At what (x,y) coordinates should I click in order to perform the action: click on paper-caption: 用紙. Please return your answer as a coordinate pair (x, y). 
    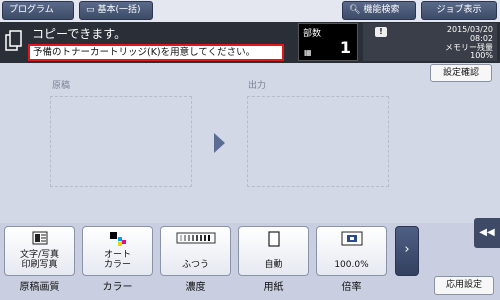
    Looking at the image, I should click on (273, 287).